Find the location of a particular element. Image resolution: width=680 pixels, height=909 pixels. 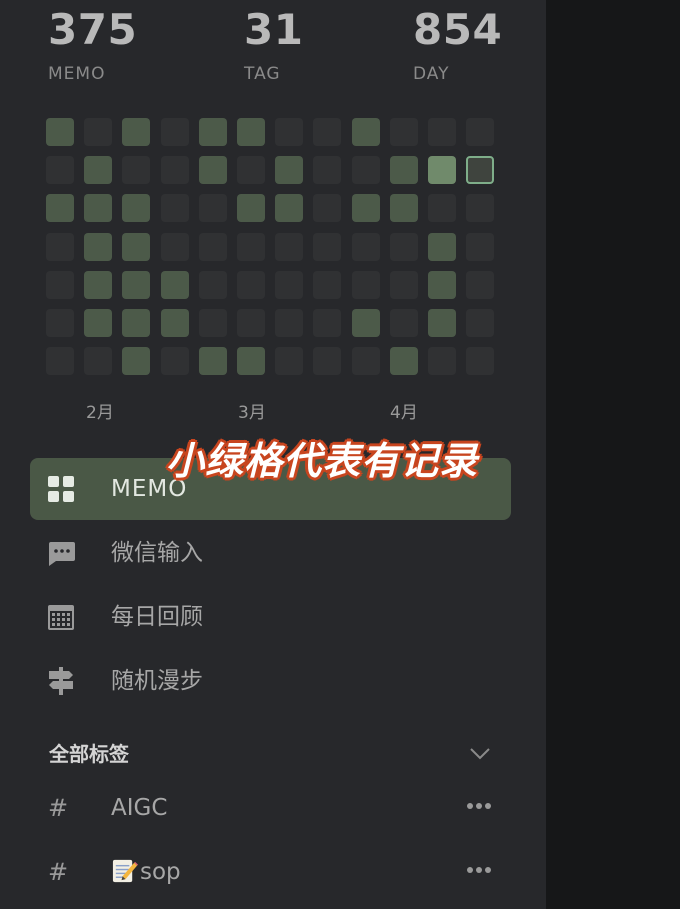

nav-item-wechat-input: 微信输入 is located at coordinates (270, 553).